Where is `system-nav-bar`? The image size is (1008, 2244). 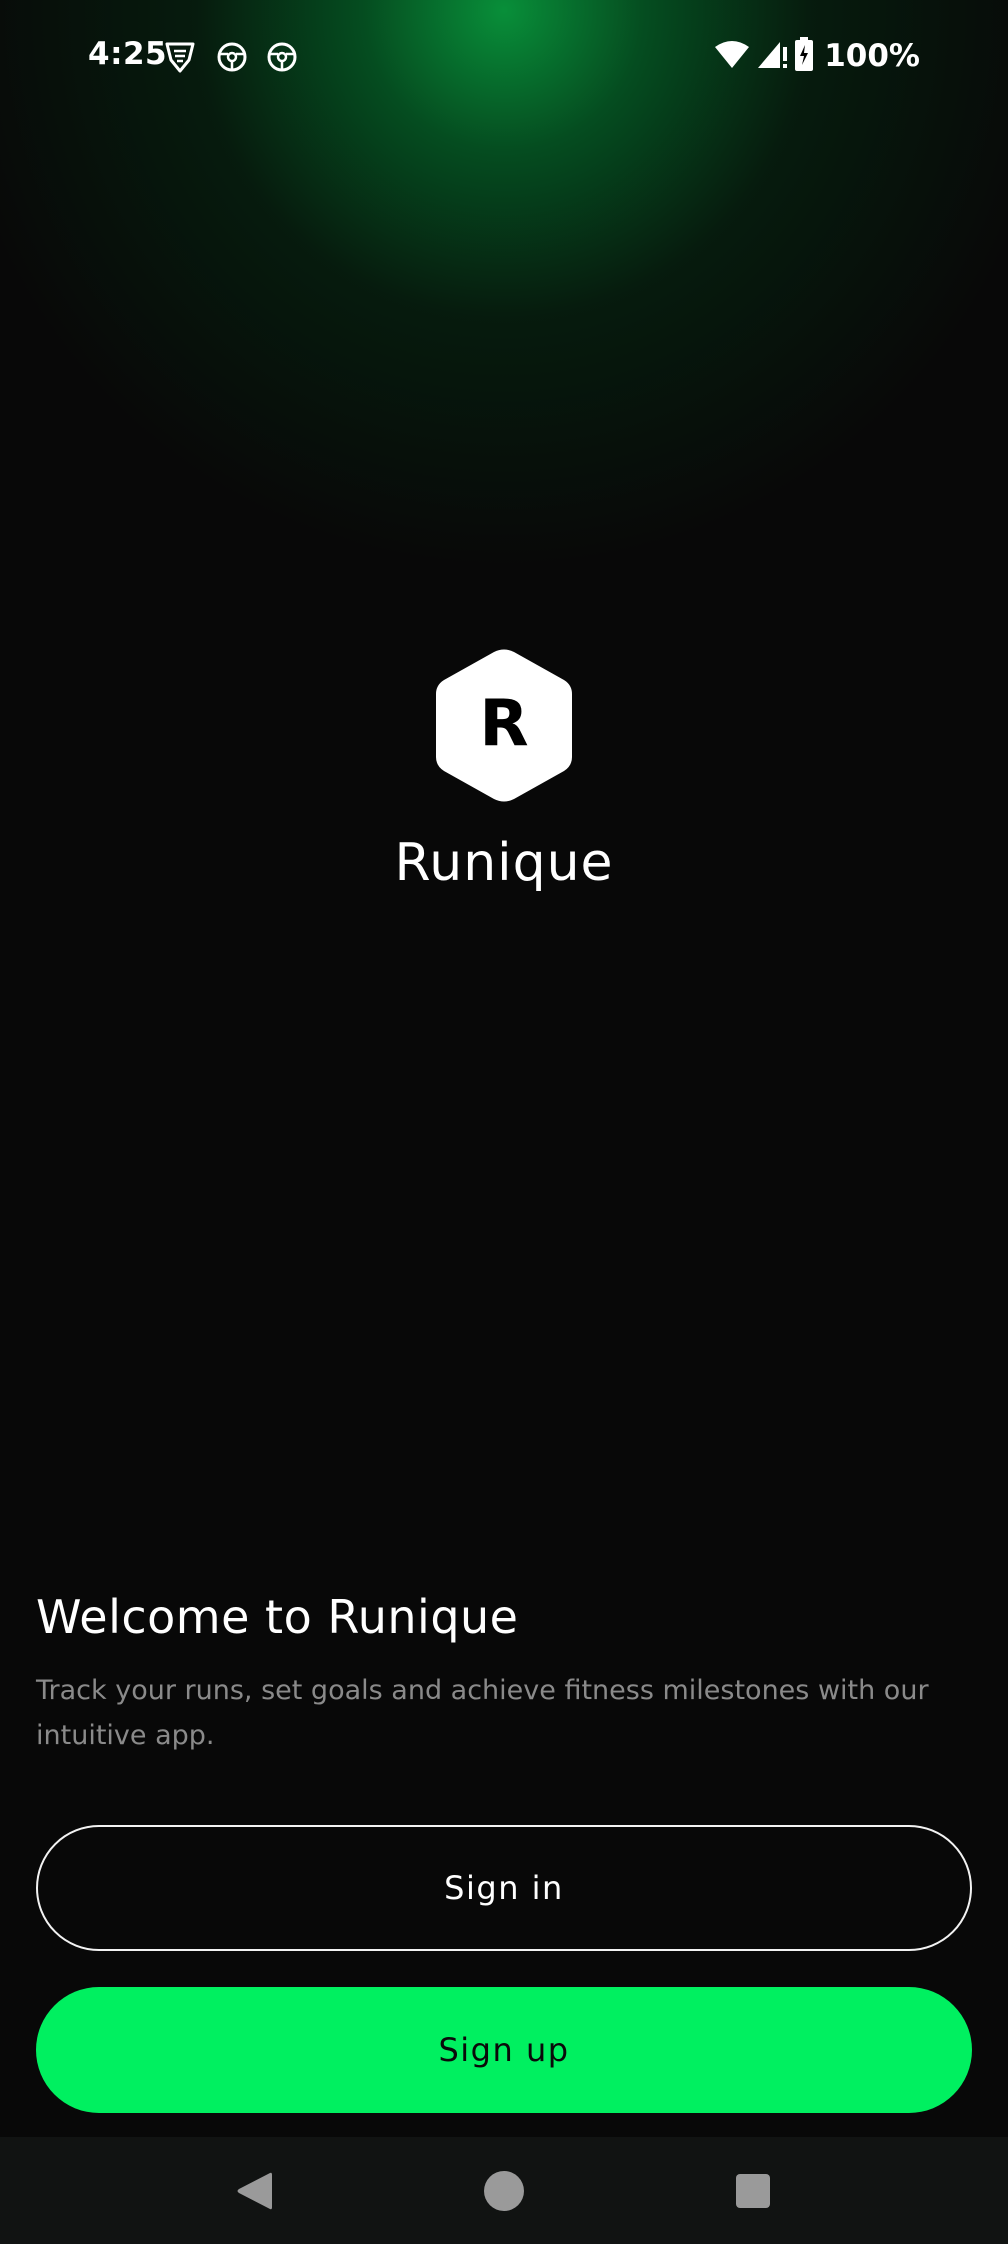
system-nav-bar is located at coordinates (504, 2190).